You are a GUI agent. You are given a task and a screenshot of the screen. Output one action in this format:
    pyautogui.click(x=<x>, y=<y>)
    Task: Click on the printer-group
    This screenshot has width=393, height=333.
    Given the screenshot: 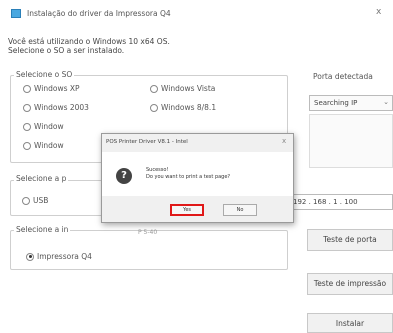 What is the action you would take?
    pyautogui.click(x=149, y=250)
    